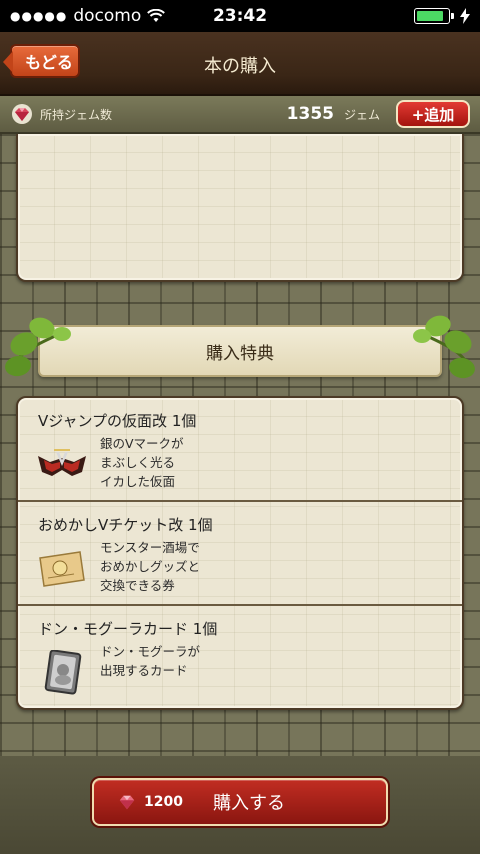 The height and width of the screenshot is (854, 480). What do you see at coordinates (240, 450) in the screenshot?
I see `list-item: Vジャンプの仮面改 1個 銀のVマークが まぶしく光る イカした仮面` at bounding box center [240, 450].